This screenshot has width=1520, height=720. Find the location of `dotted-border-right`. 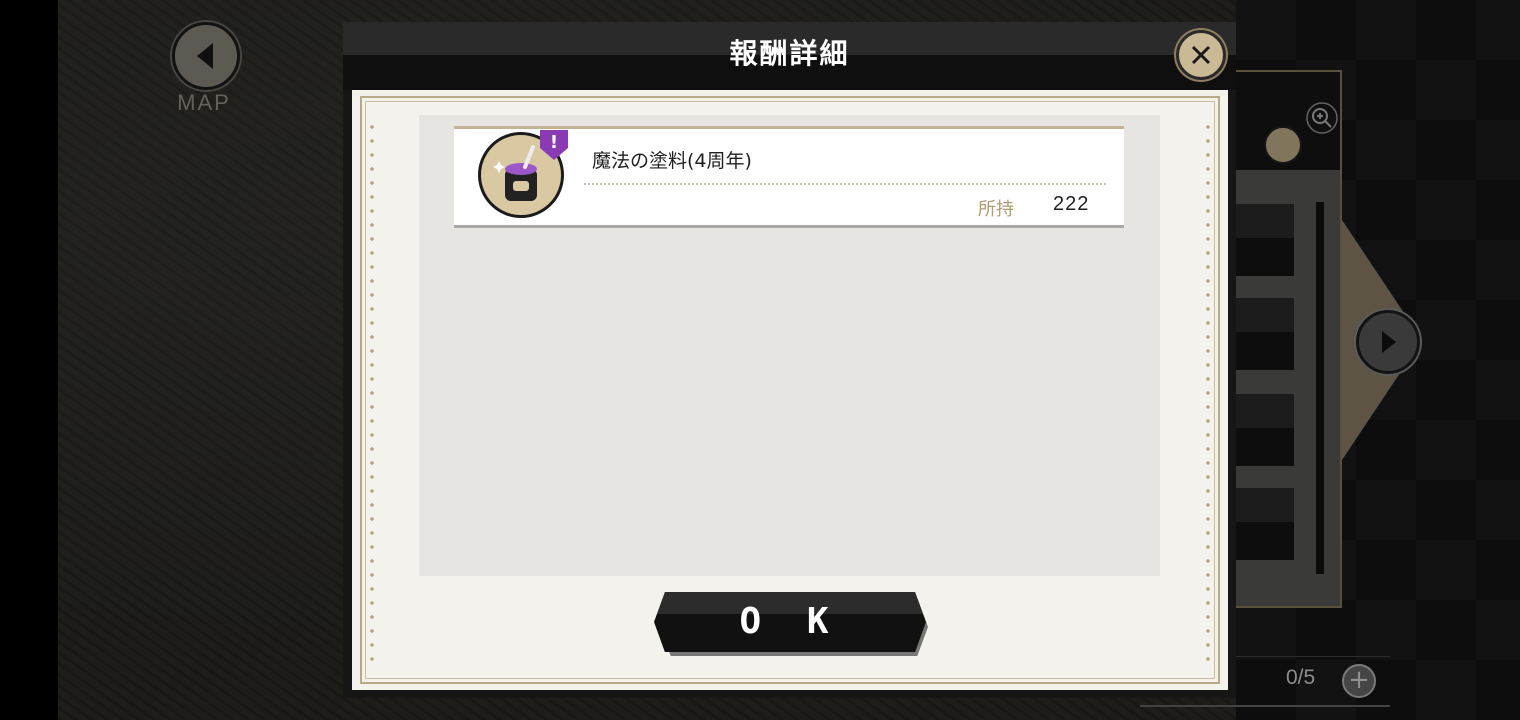

dotted-border-right is located at coordinates (1208, 395).